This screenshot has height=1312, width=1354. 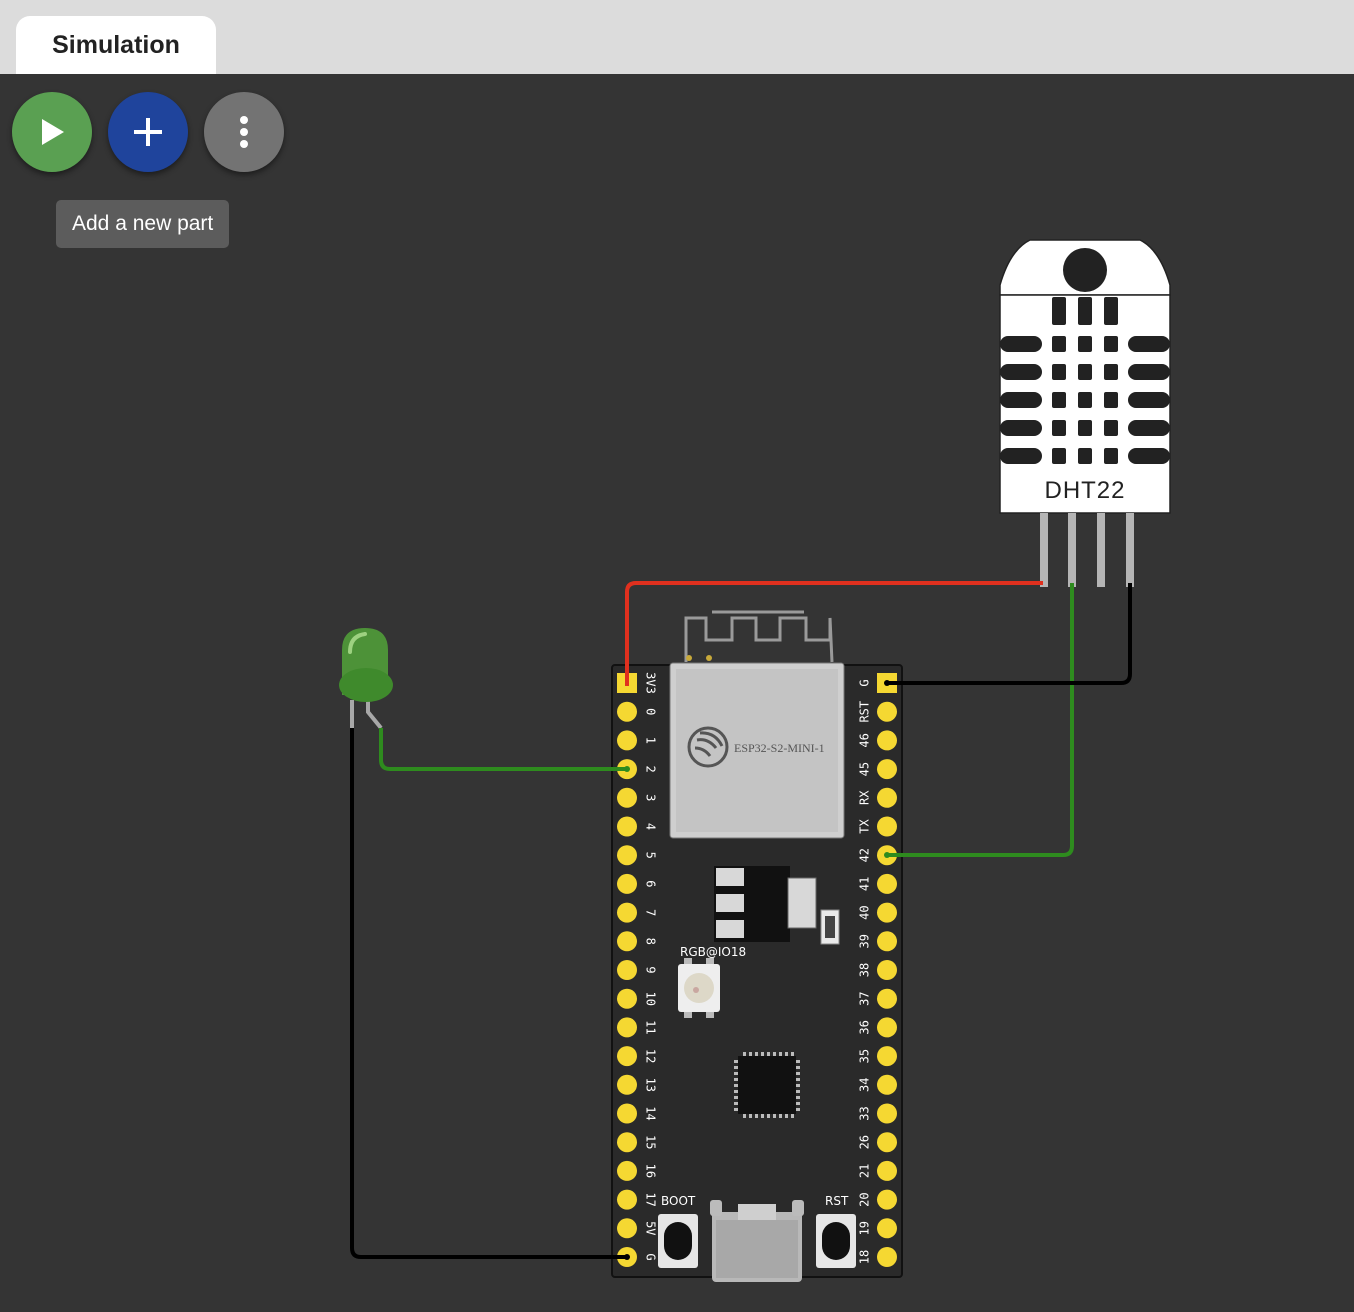 I want to click on pin-label: 21, so click(x=865, y=1171).